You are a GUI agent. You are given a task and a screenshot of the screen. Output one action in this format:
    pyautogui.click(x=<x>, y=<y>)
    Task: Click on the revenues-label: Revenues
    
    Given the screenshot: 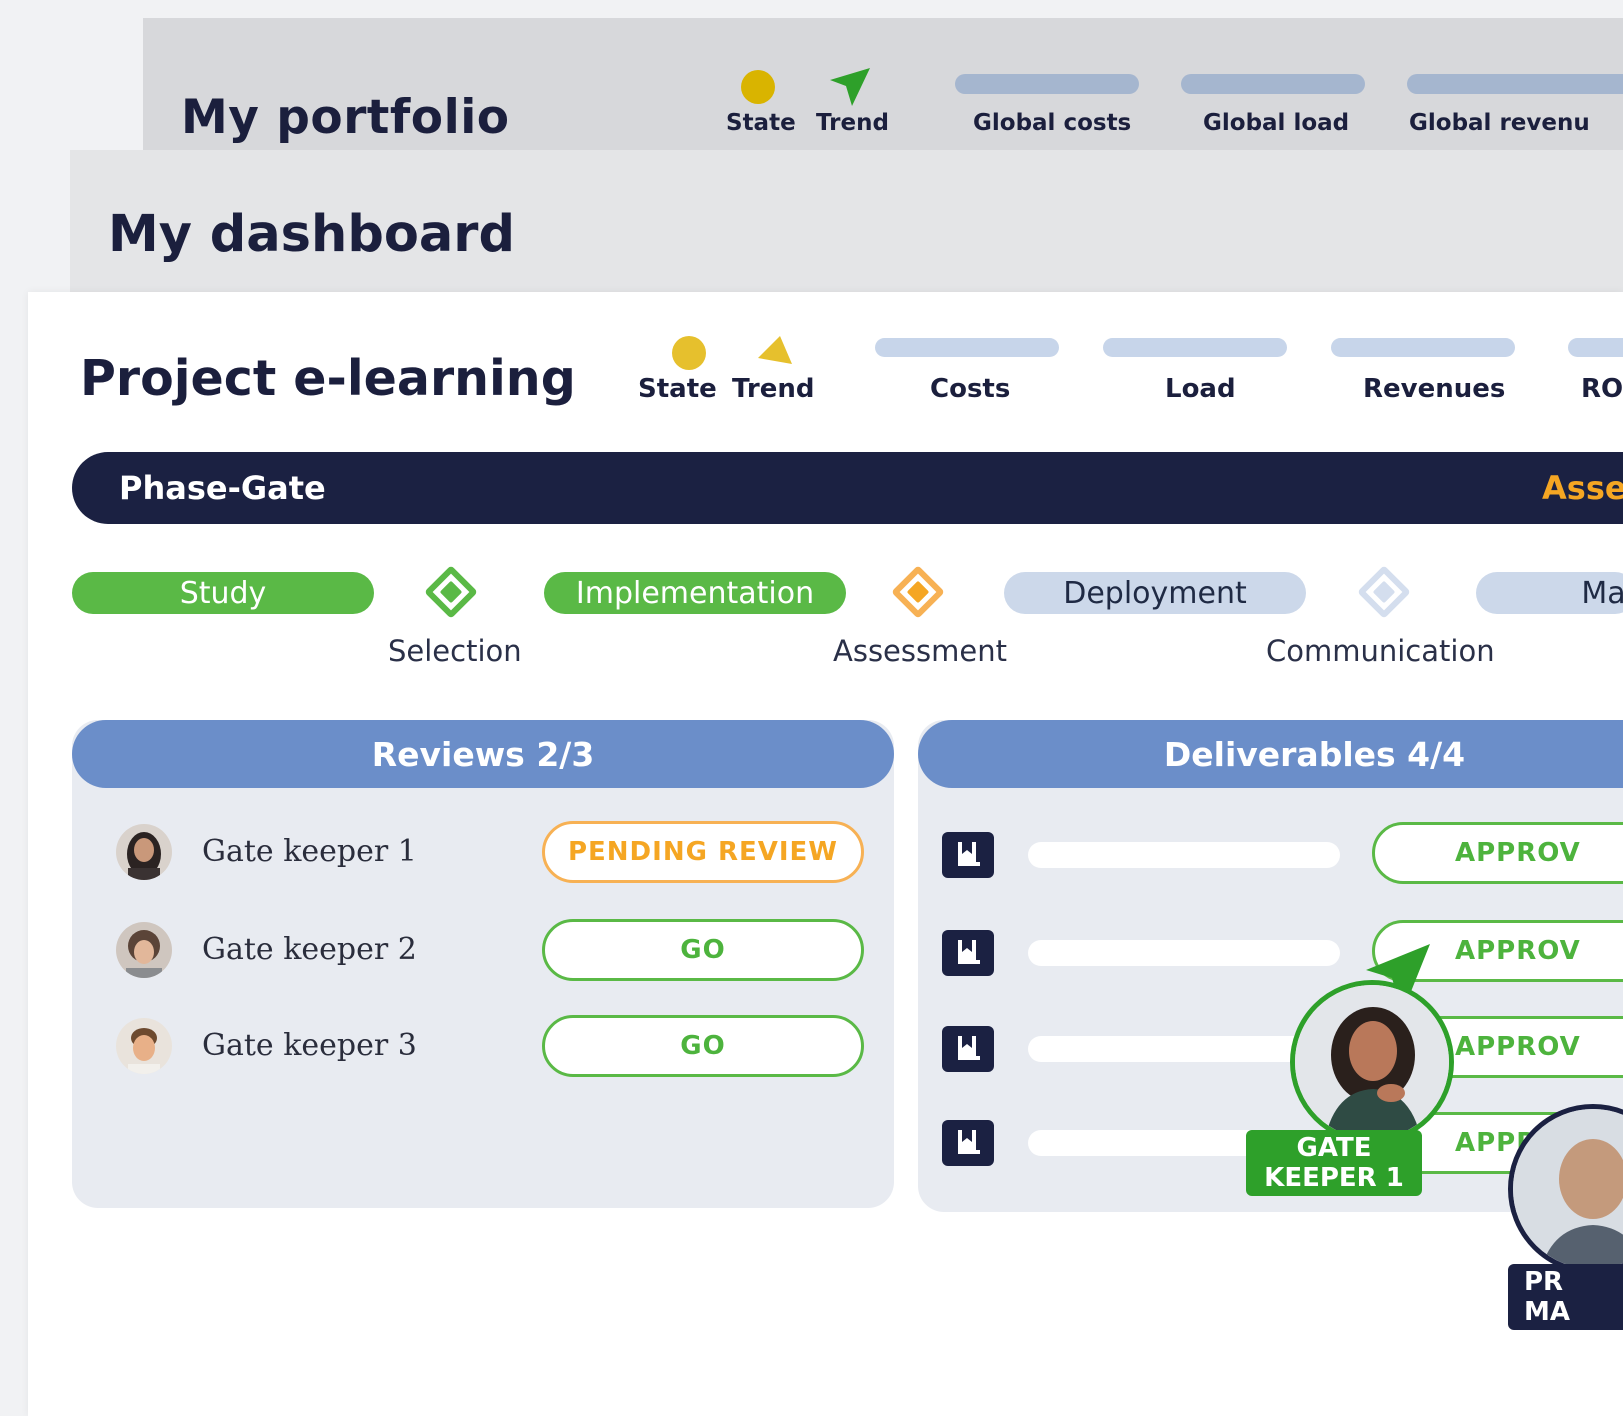 What is the action you would take?
    pyautogui.click(x=1434, y=389)
    